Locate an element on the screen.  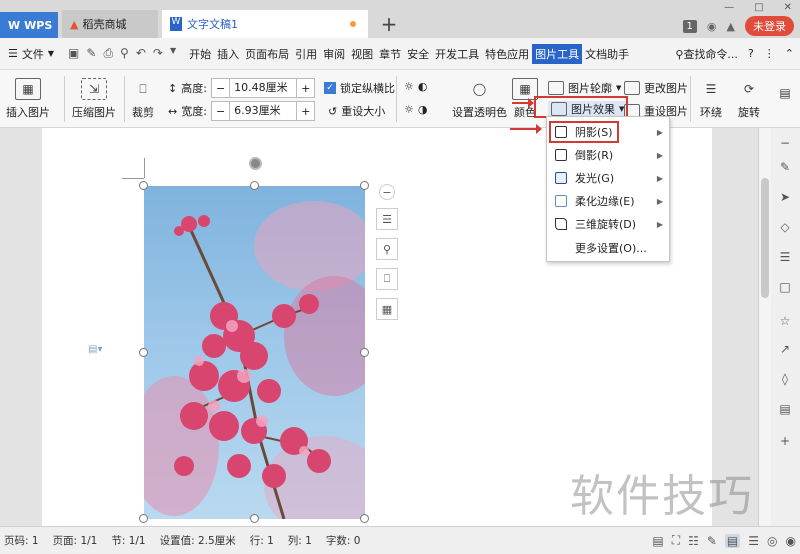
archive-icon: ▤ is located at coordinates (785, 410).